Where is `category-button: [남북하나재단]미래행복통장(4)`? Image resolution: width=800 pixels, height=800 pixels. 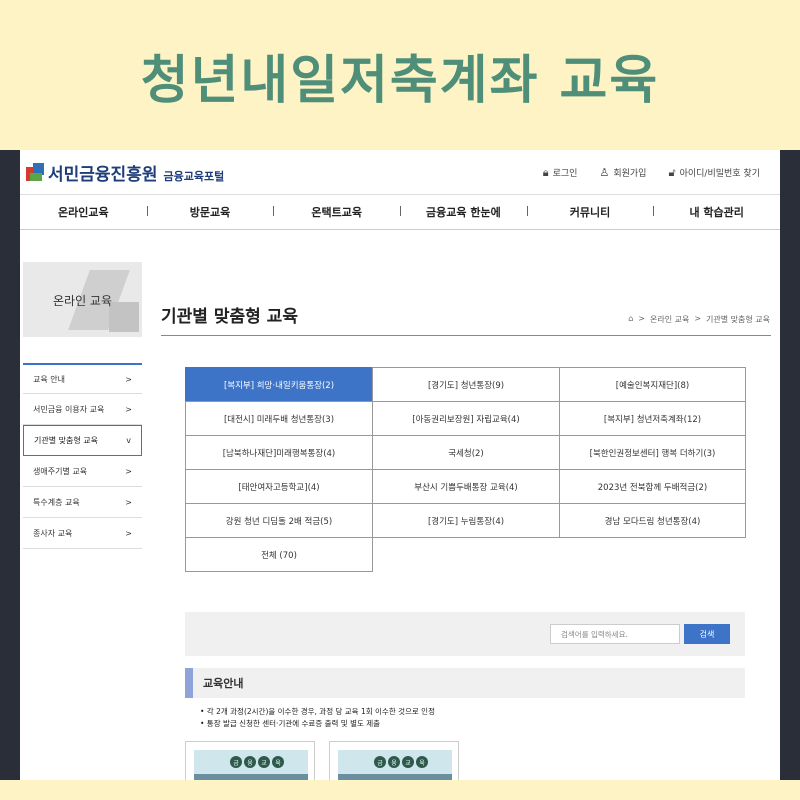
category-button: [남북하나재단]미래행복통장(4) is located at coordinates (279, 452).